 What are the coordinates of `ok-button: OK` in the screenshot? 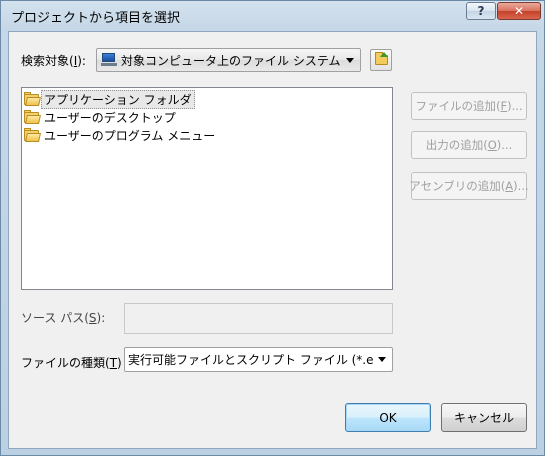 It's located at (388, 417).